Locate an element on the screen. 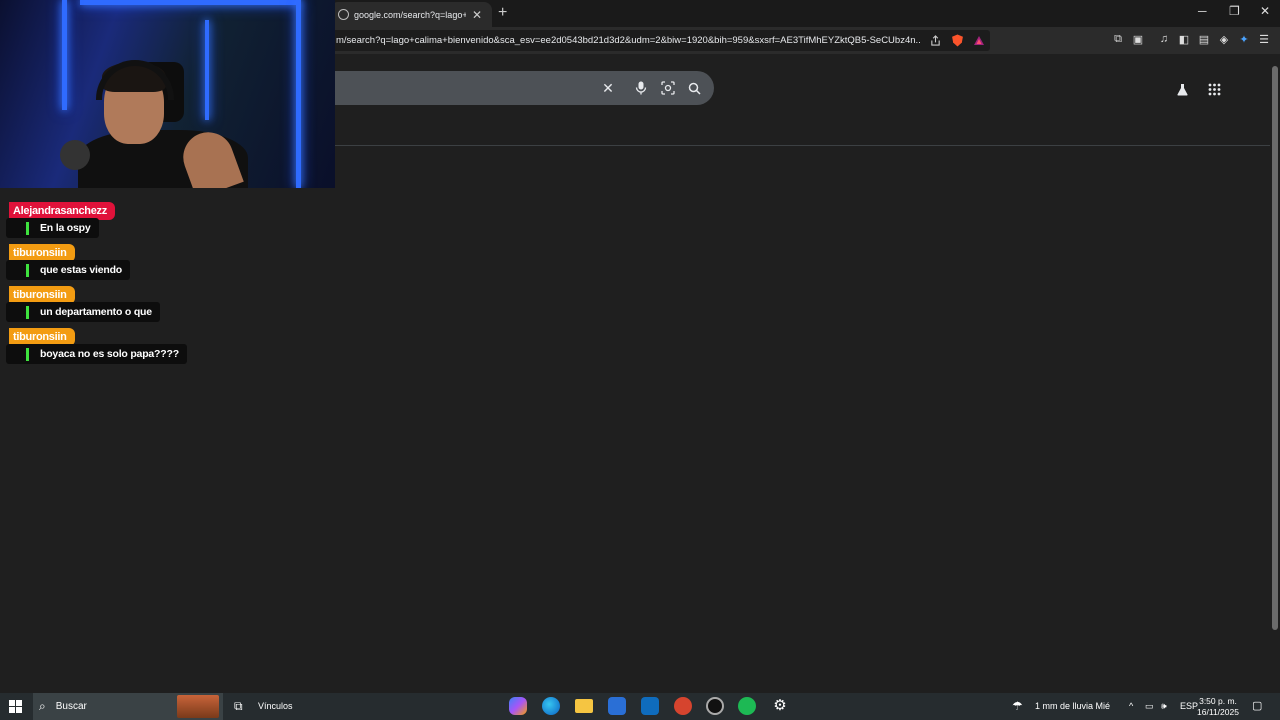  clear-icon: ✕ is located at coordinates (608, 88).